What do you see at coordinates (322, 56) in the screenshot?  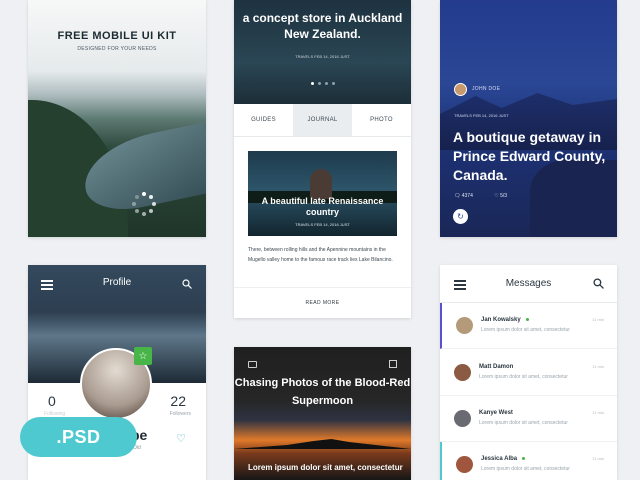 I see `hero-meta: TRAVELS FEB 14, 2016 JUST` at bounding box center [322, 56].